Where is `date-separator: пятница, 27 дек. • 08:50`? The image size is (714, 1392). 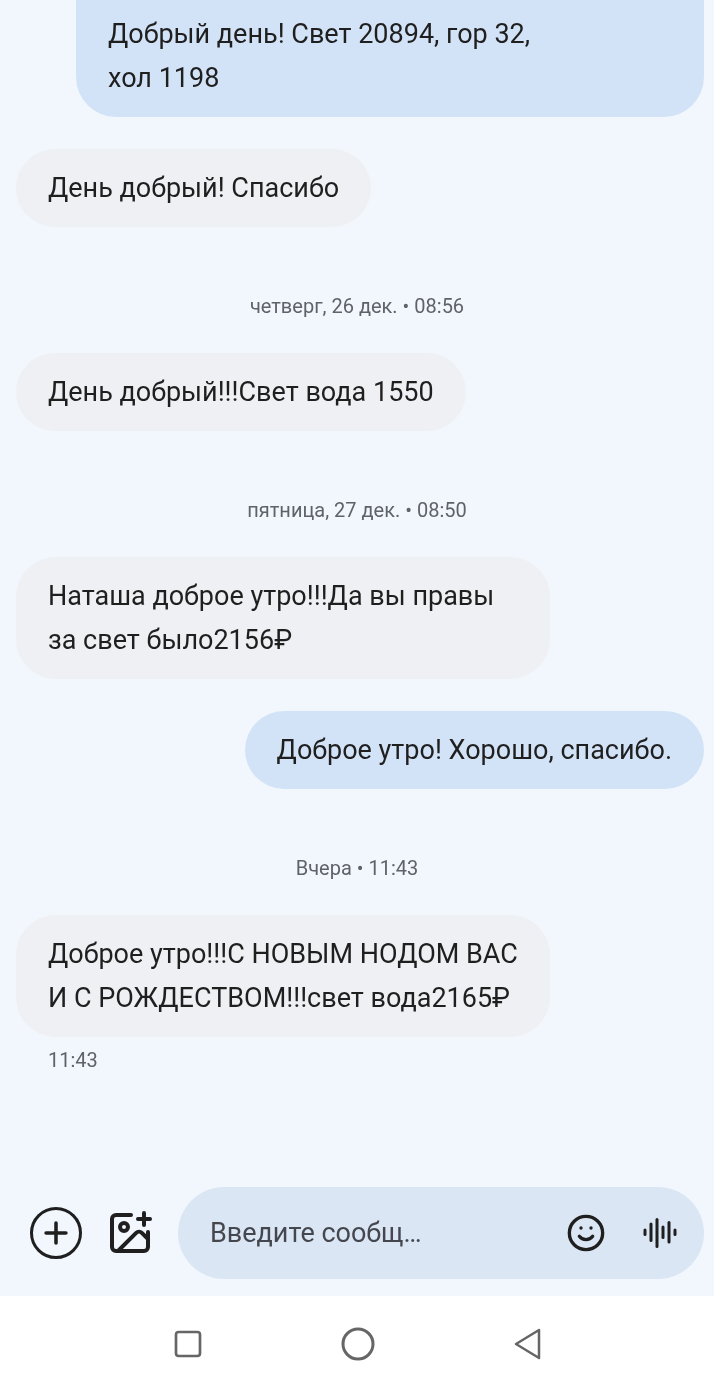
date-separator: пятница, 27 дек. • 08:50 is located at coordinates (357, 510).